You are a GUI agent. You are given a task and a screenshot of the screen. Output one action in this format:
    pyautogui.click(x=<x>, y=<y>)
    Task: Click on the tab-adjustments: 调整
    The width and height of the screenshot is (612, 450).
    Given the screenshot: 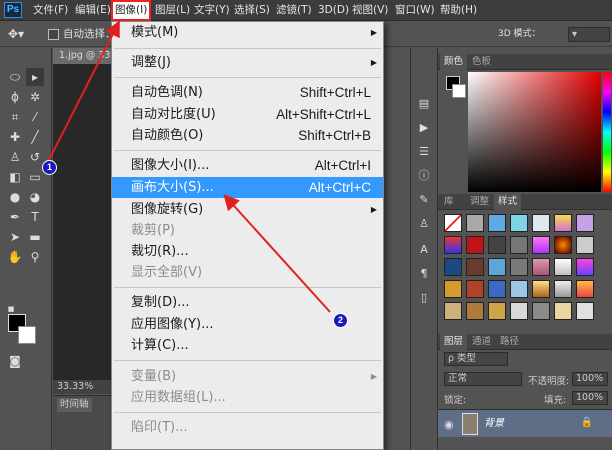 What is the action you would take?
    pyautogui.click(x=479, y=202)
    